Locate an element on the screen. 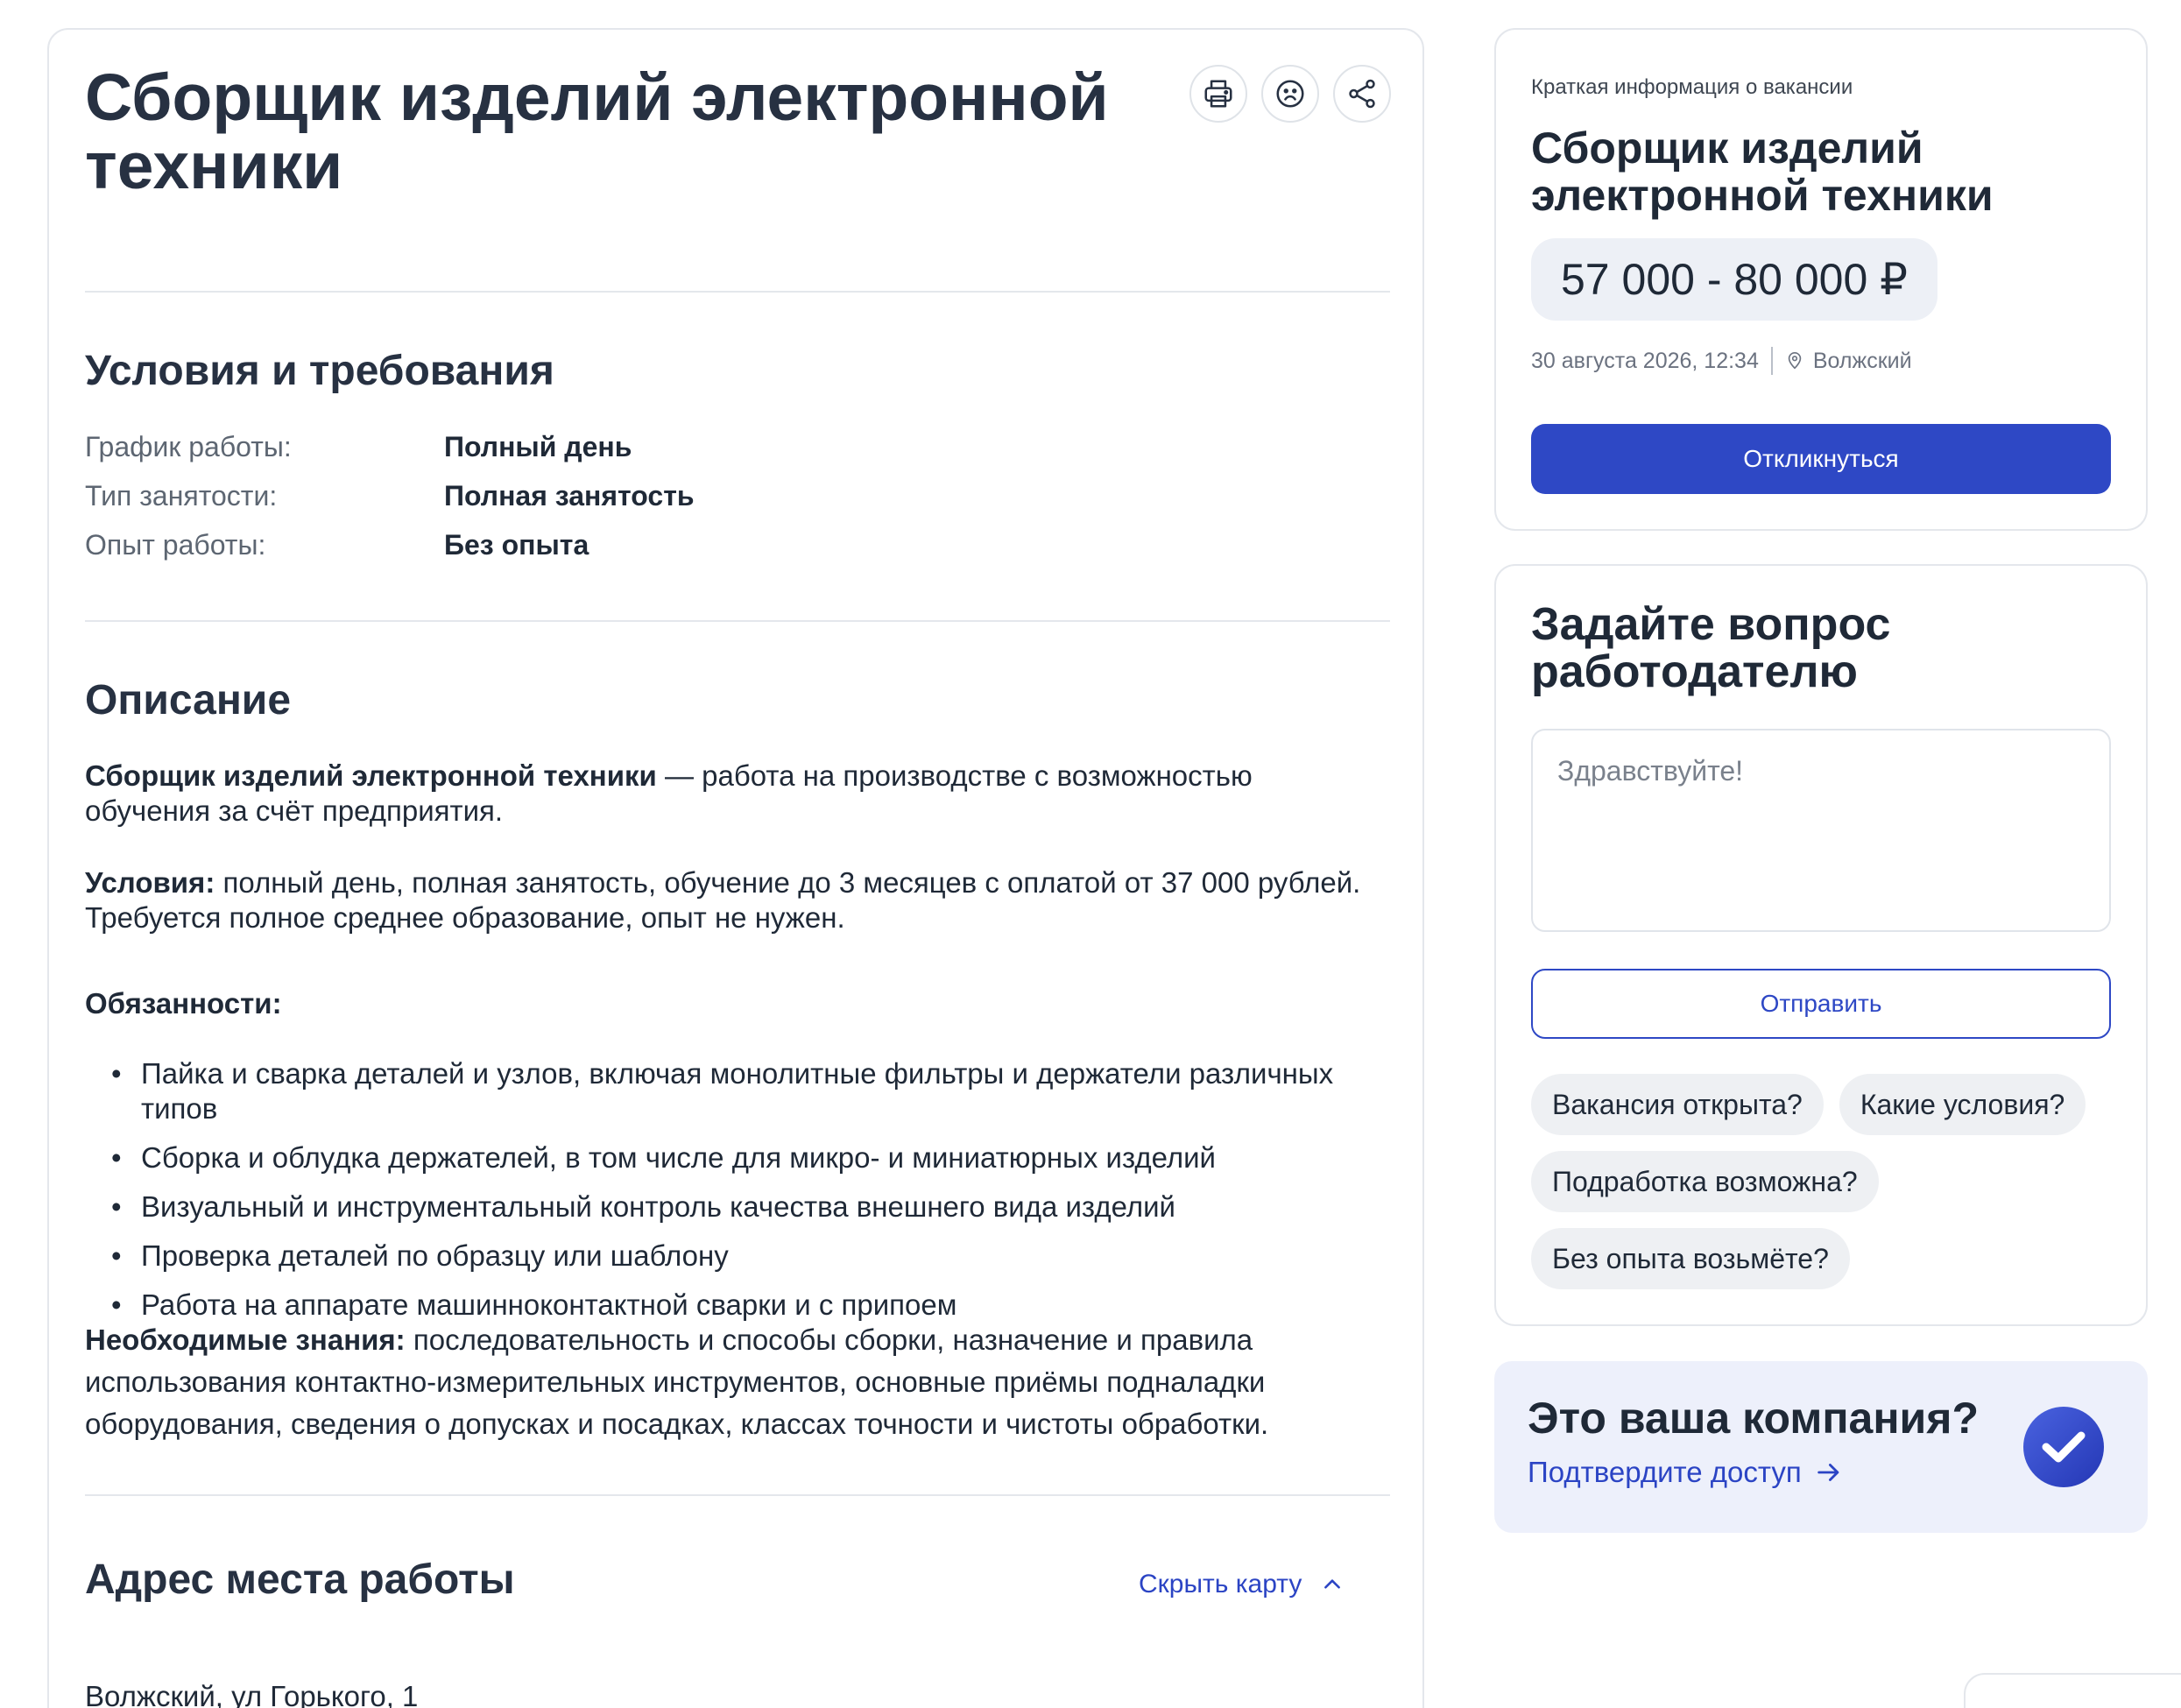  hide-map-label: Скрыть карту is located at coordinates (1220, 1584).